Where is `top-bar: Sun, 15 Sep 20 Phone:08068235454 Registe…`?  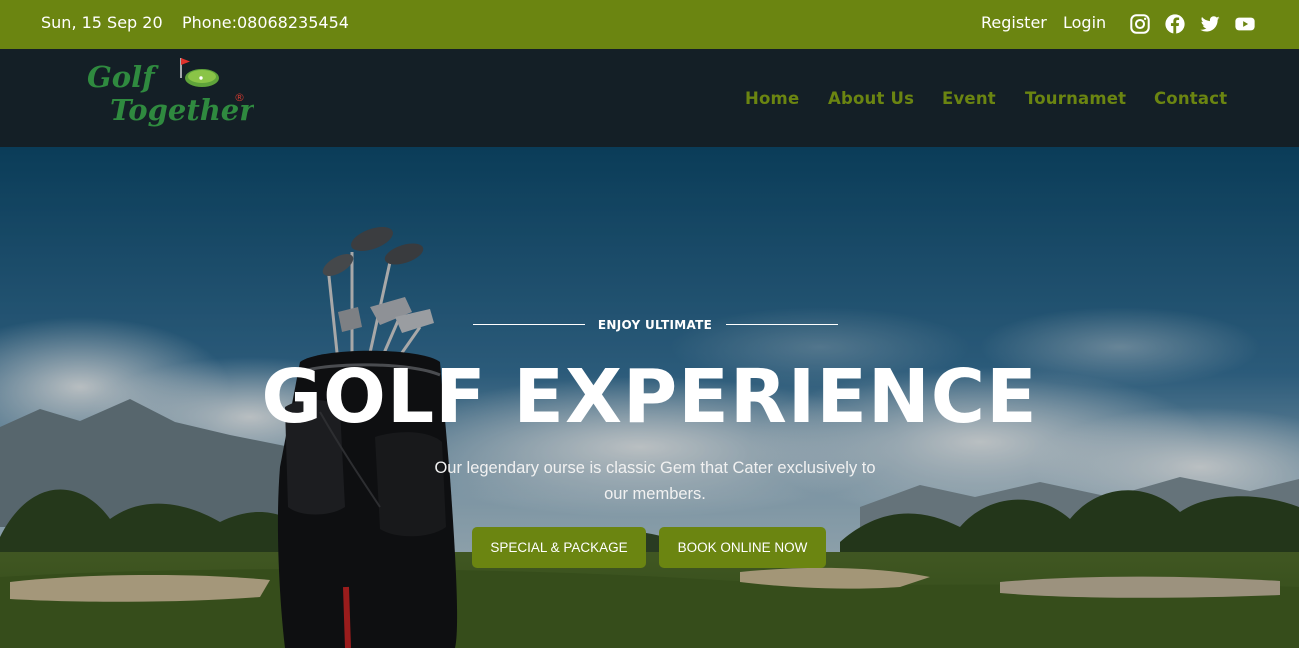 top-bar: Sun, 15 Sep 20 Phone:08068235454 Registe… is located at coordinates (649, 24).